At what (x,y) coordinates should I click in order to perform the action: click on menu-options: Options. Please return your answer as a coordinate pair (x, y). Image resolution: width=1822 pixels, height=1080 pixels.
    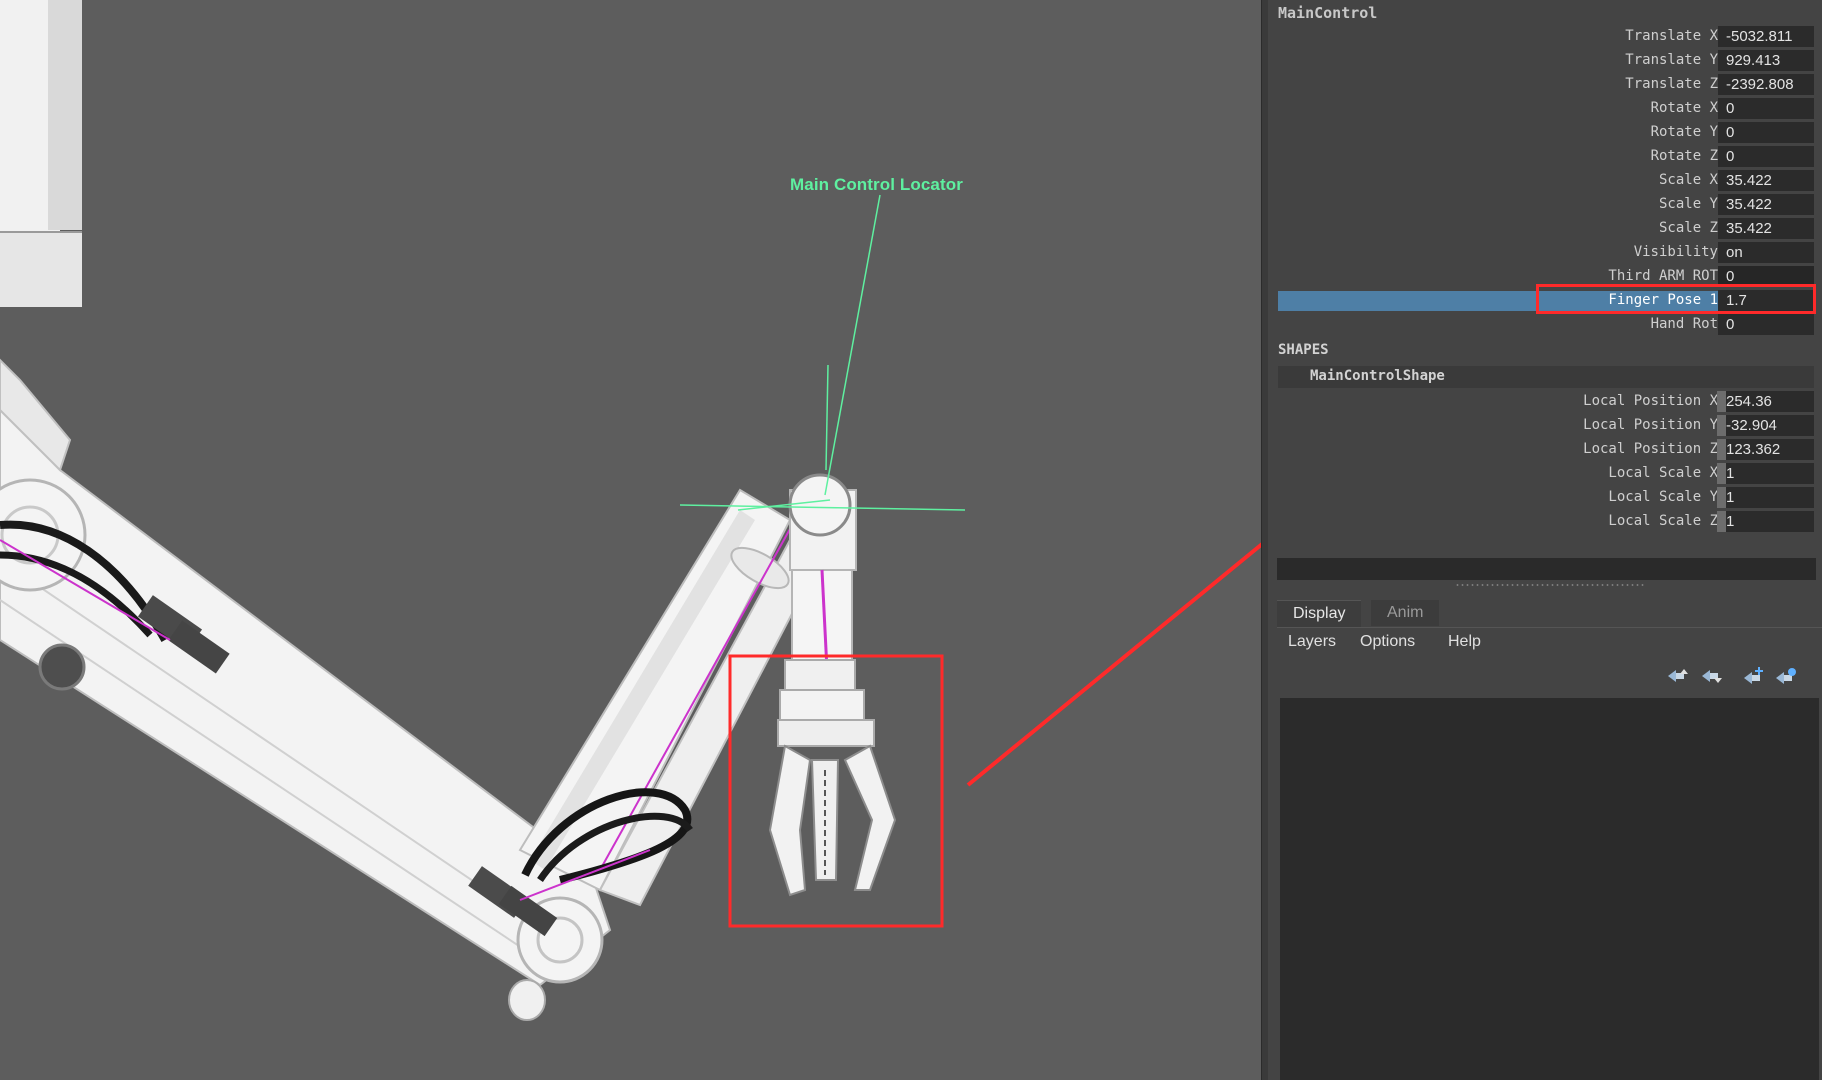
    Looking at the image, I should click on (1387, 642).